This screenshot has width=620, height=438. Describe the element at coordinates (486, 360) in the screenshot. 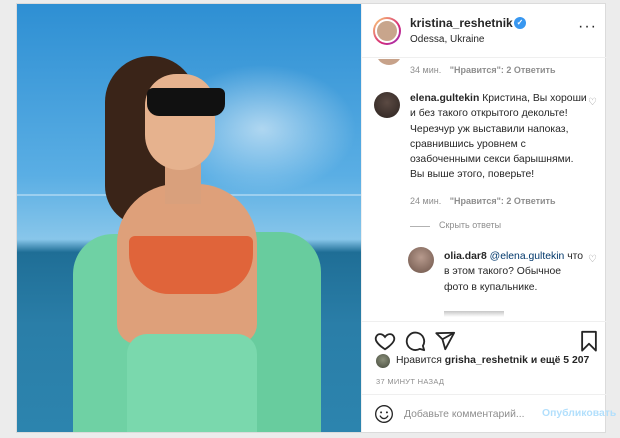

I see `liker-username: grisha_reshetnik` at that location.